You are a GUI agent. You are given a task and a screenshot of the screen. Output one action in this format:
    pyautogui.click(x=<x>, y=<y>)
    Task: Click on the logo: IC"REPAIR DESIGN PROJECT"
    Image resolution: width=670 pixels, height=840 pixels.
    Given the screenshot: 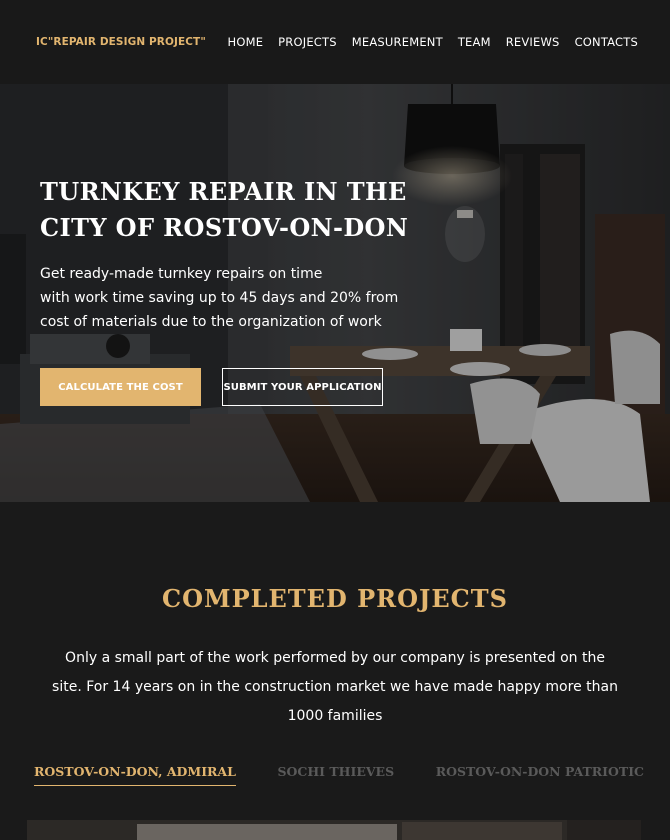 What is the action you would take?
    pyautogui.click(x=121, y=42)
    